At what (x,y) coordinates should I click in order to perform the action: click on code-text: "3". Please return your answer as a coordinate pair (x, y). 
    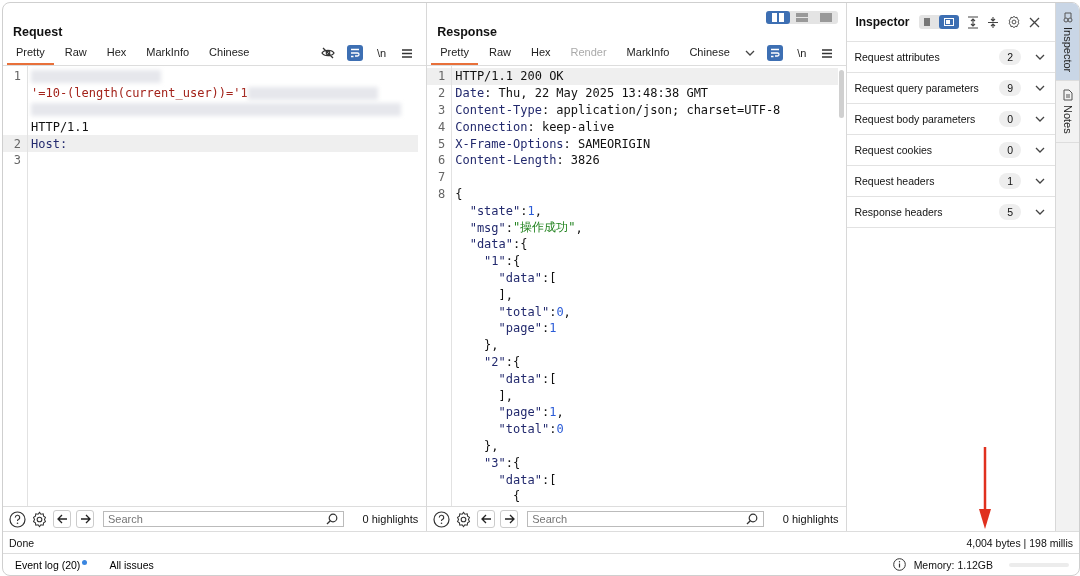
    Looking at the image, I should click on (494, 462).